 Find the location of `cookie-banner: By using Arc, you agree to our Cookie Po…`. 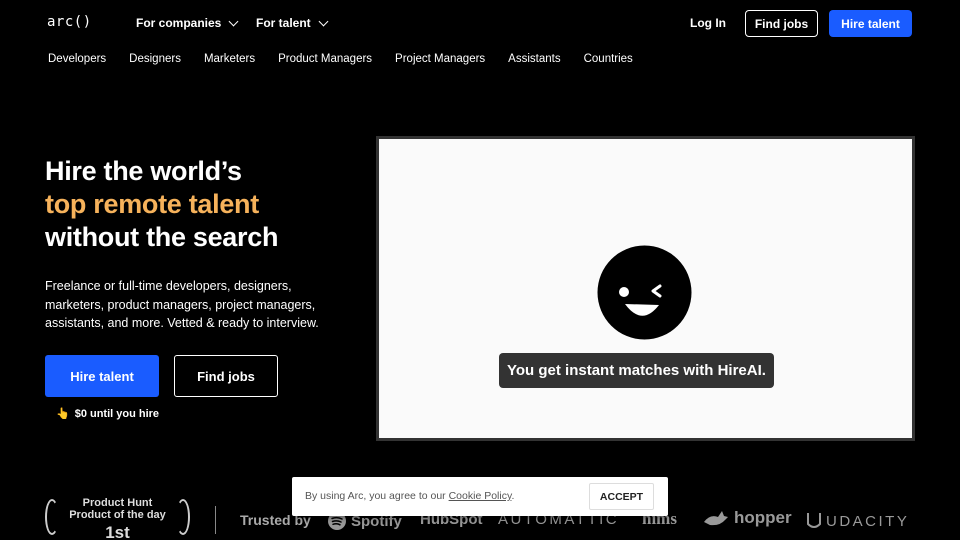

cookie-banner: By using Arc, you agree to our Cookie Po… is located at coordinates (480, 496).